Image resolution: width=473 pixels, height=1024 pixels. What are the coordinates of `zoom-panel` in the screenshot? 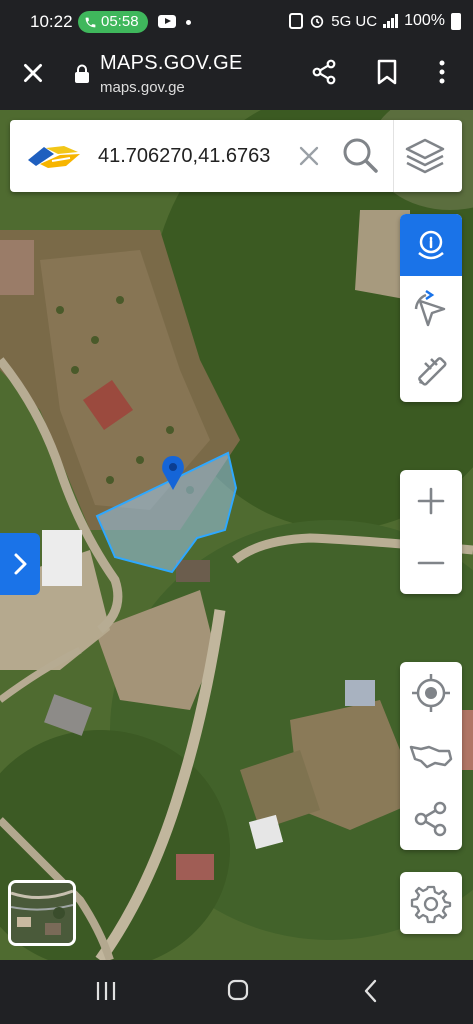 It's located at (431, 532).